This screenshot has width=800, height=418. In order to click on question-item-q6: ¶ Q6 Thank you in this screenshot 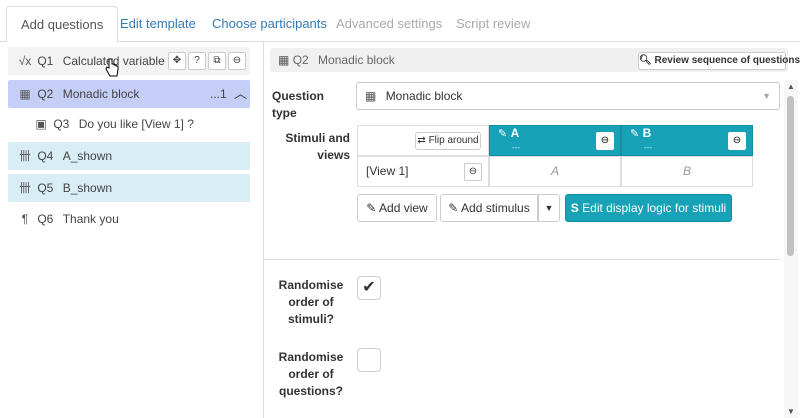, I will do `click(129, 219)`.